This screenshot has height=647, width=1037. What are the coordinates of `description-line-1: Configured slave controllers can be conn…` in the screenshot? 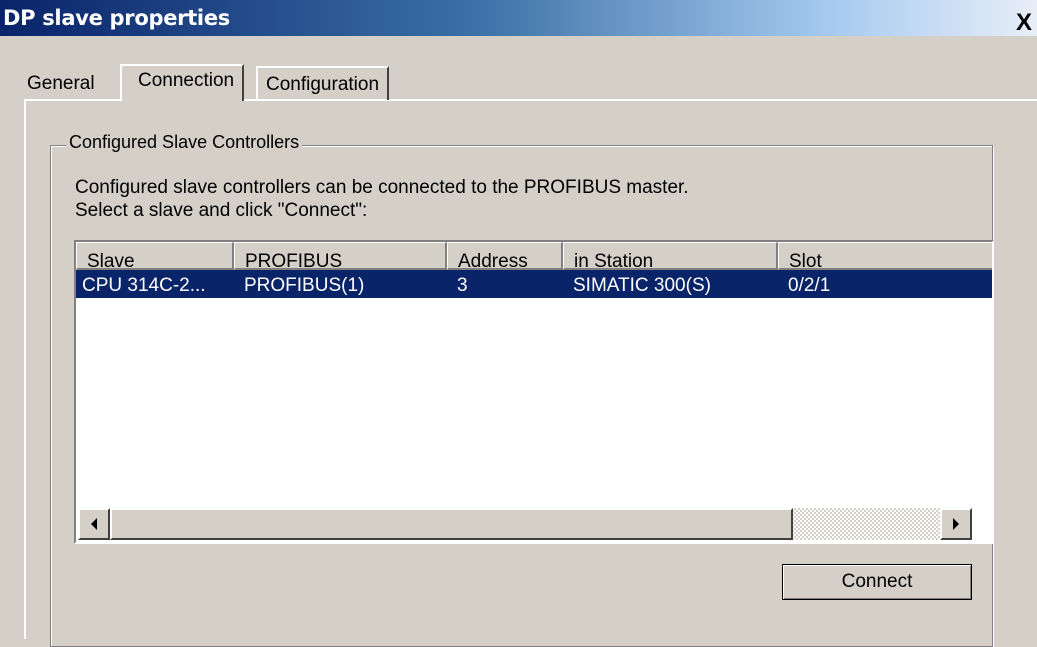 It's located at (382, 187).